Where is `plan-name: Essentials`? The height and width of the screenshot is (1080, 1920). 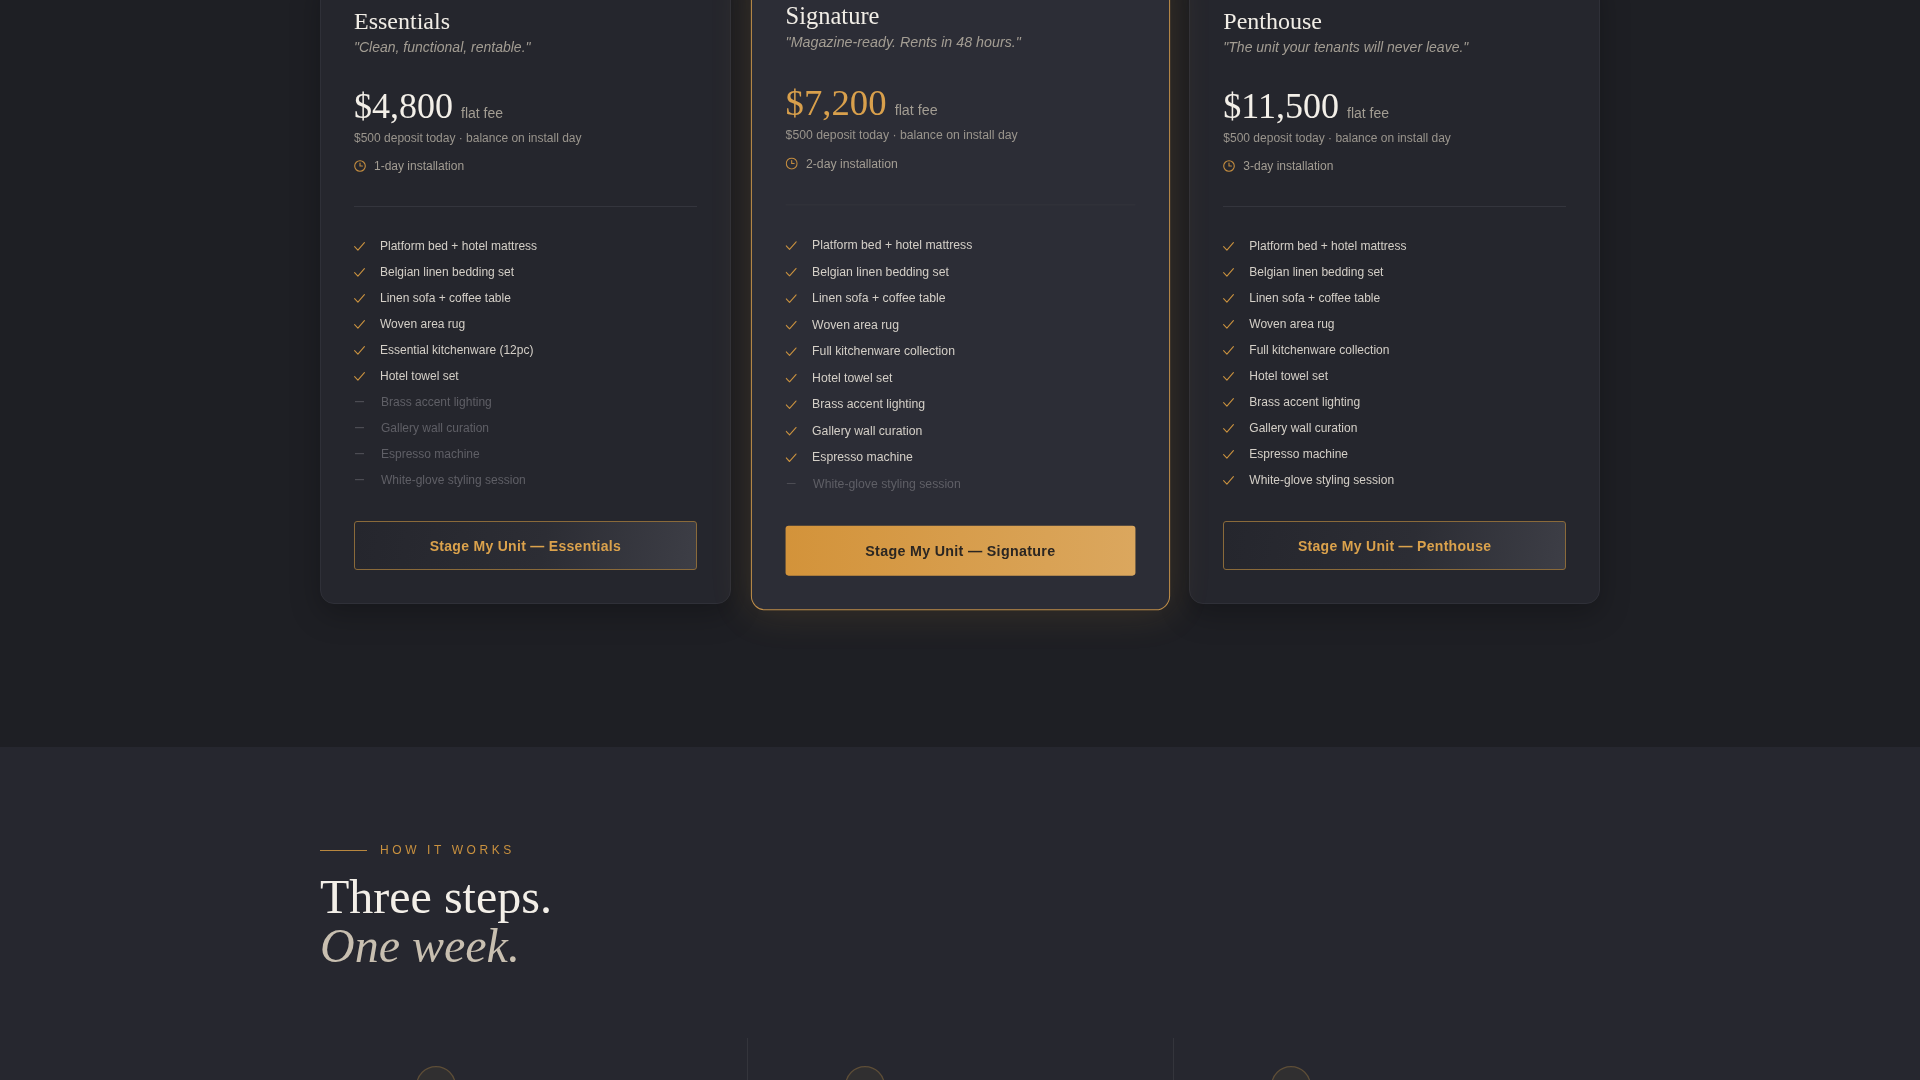
plan-name: Essentials is located at coordinates (402, 21).